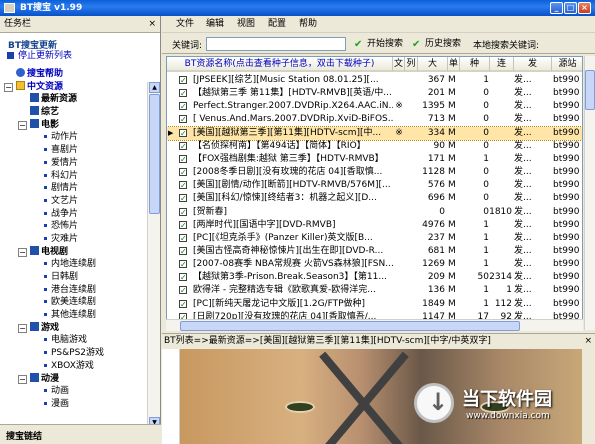  I want to click on tree-scrollbar: ▲ ▼, so click(153, 255).